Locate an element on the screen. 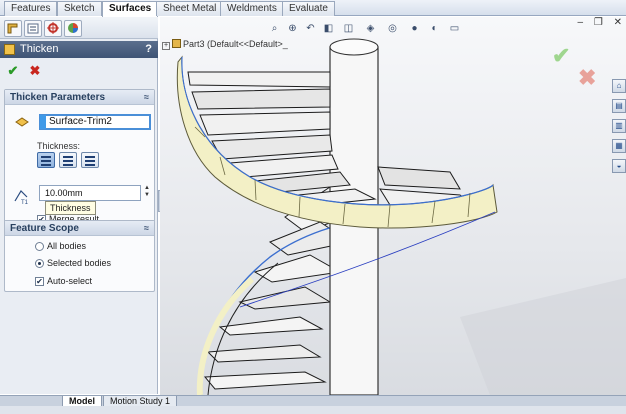  design-library-icon: ▤ is located at coordinates (619, 106).